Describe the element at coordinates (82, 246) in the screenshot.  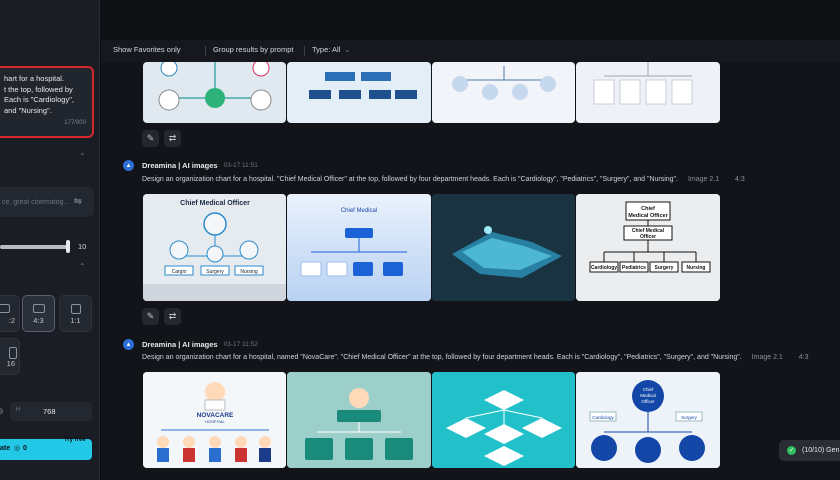
I see `count-slider-value: 10` at that location.